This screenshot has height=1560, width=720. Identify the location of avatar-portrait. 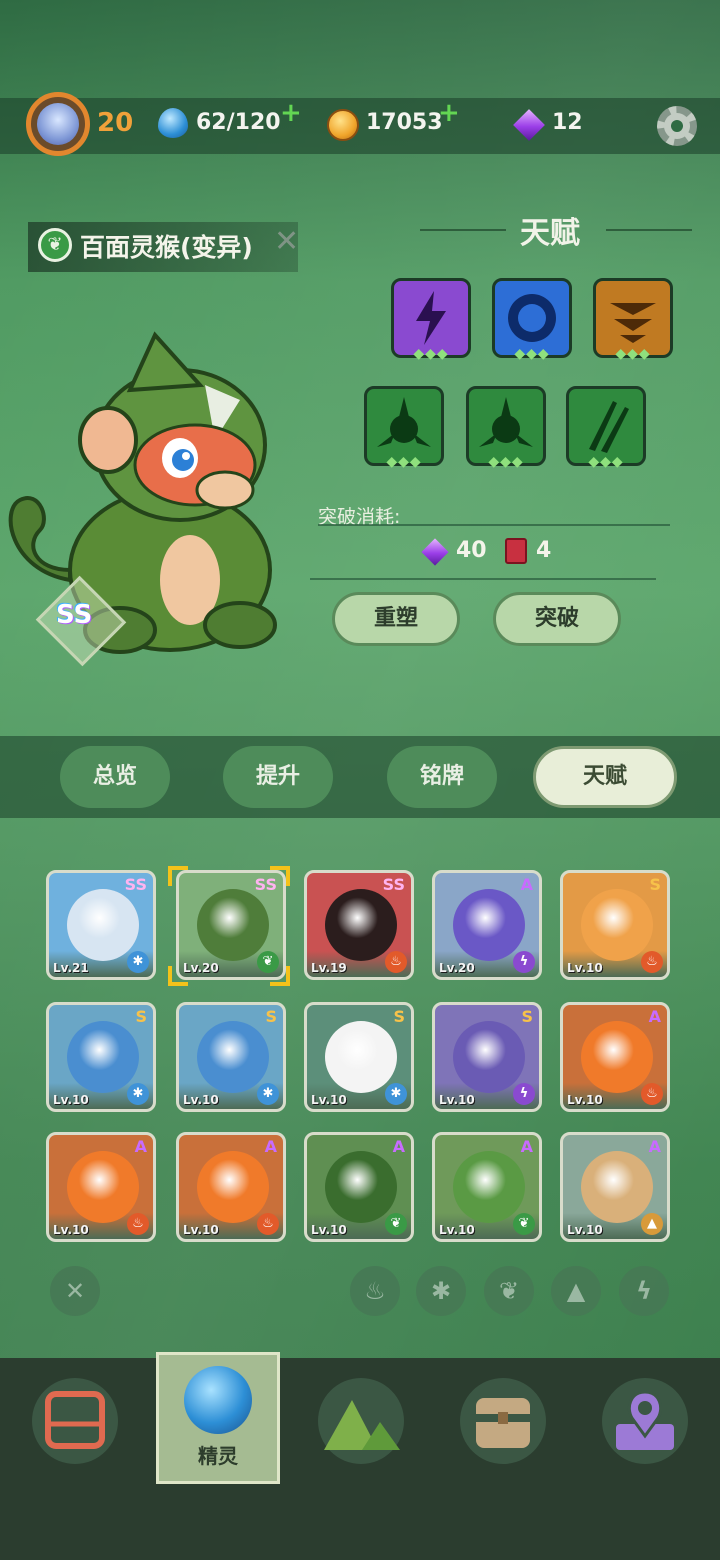
(58, 124).